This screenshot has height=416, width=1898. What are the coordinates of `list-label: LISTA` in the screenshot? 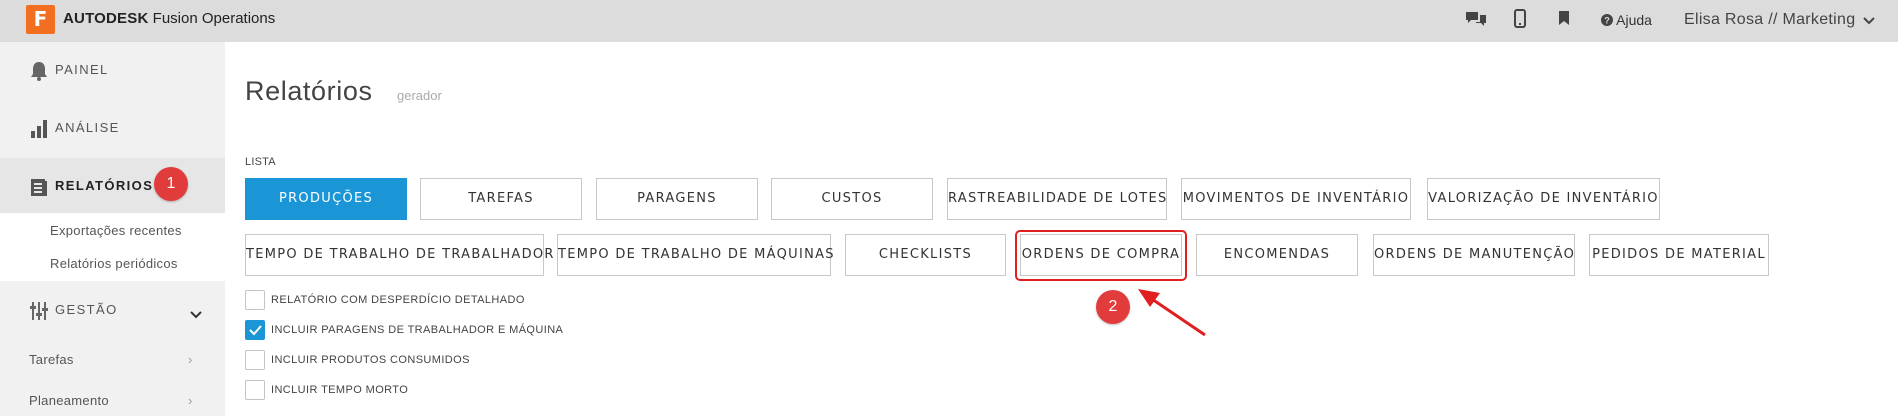 It's located at (260, 162).